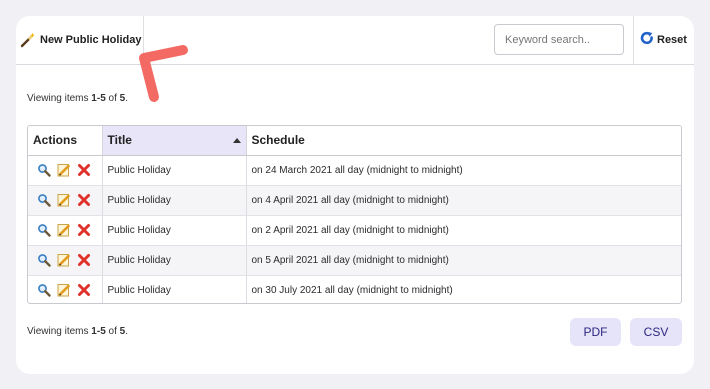  Describe the element at coordinates (559, 39) in the screenshot. I see `keyword-search-input` at that location.